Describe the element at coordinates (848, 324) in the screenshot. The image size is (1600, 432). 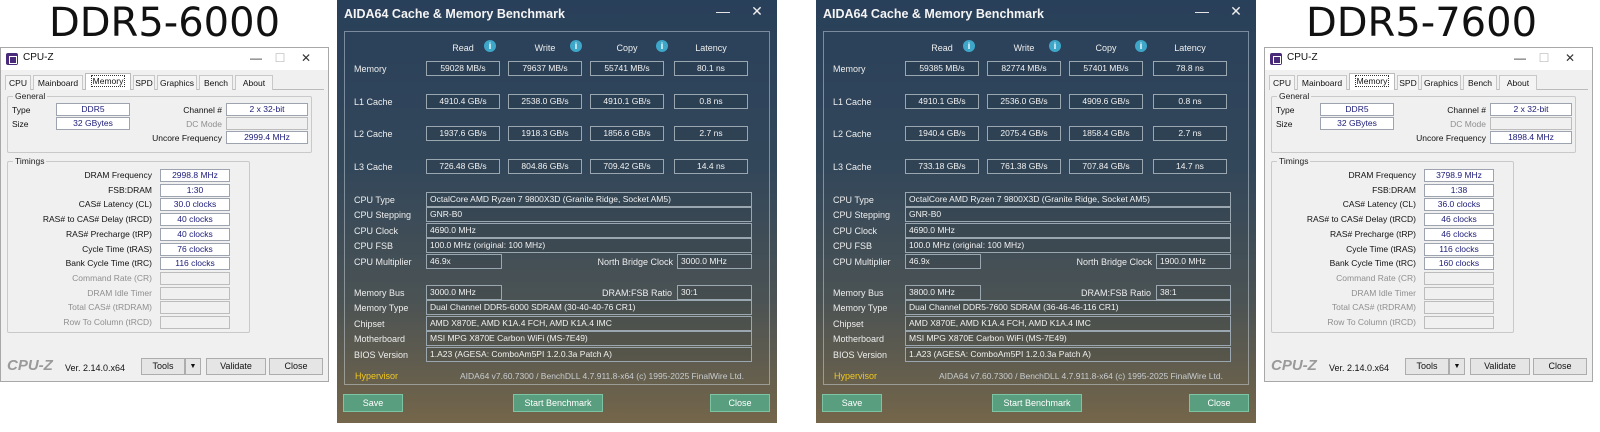
I see `memory-label: Chipset` at that location.